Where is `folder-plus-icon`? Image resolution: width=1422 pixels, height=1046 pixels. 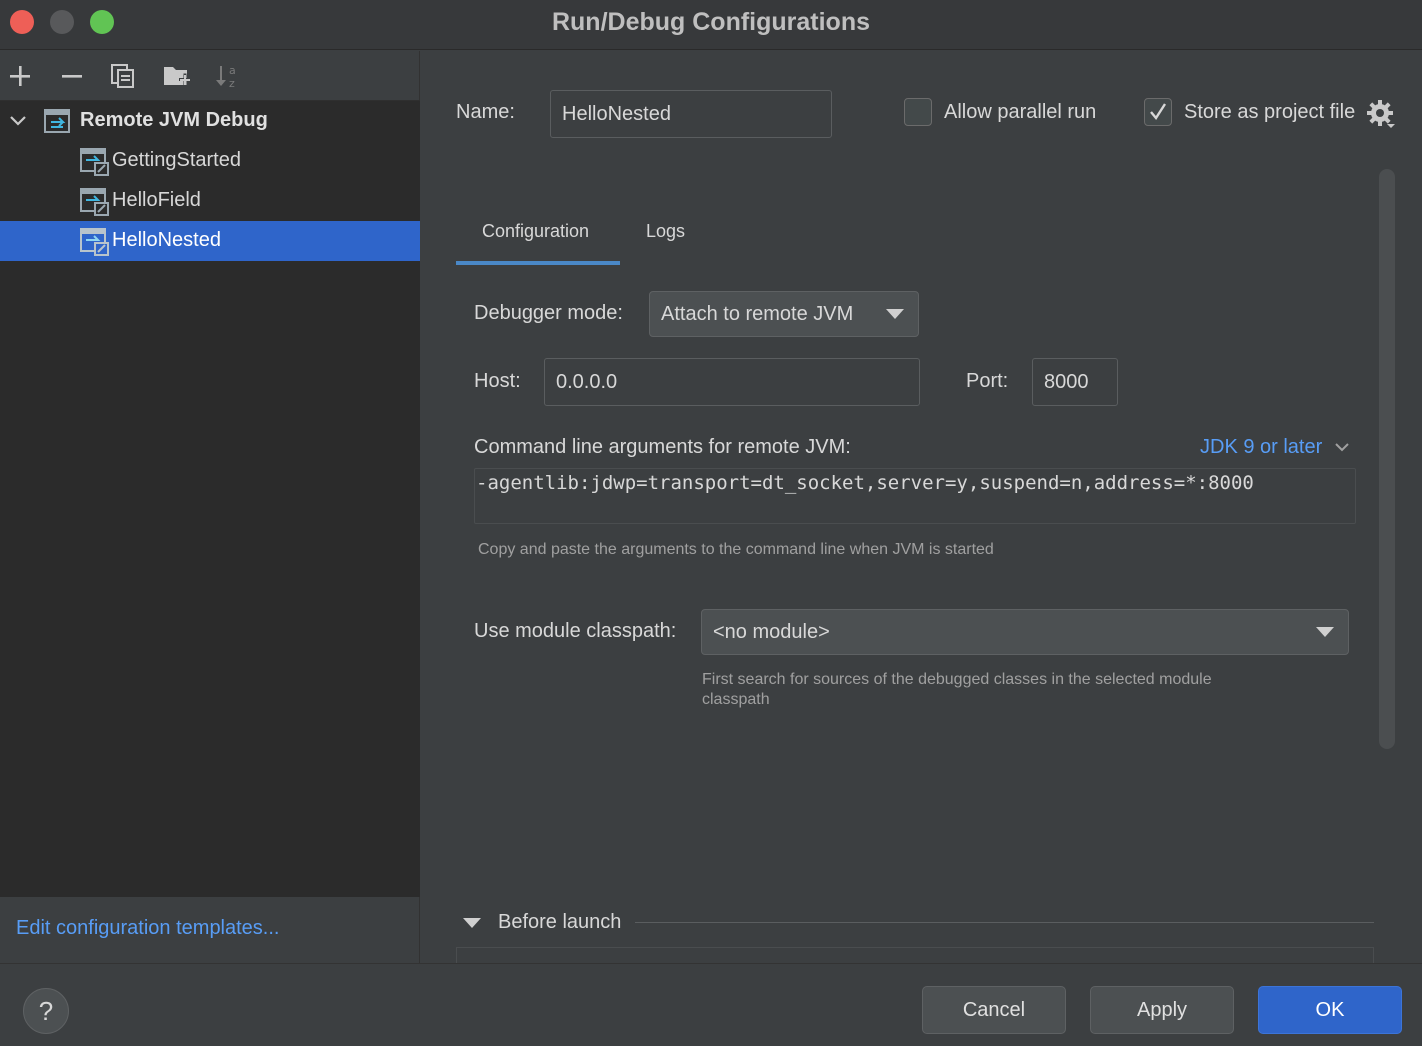
folder-plus-icon is located at coordinates (177, 76).